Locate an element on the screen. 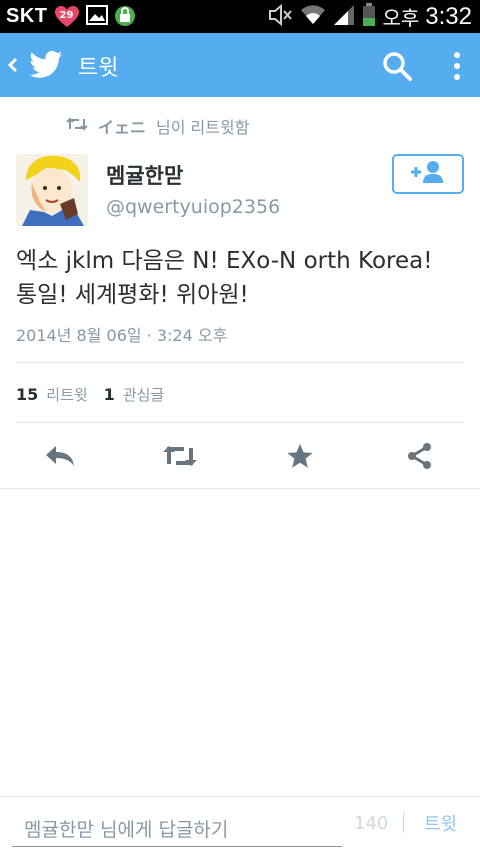 The image size is (480, 853). retweet-small-icon is located at coordinates (77, 126).